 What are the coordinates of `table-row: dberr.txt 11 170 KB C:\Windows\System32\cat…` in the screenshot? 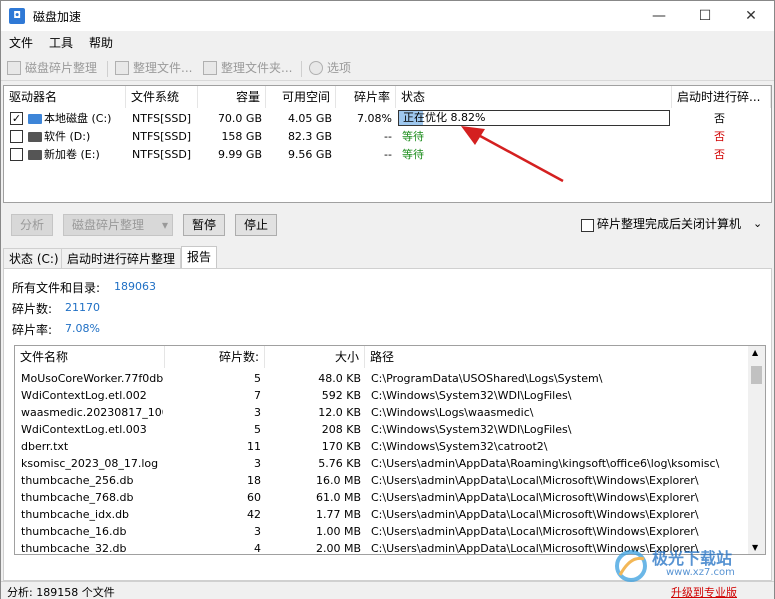 It's located at (381, 446).